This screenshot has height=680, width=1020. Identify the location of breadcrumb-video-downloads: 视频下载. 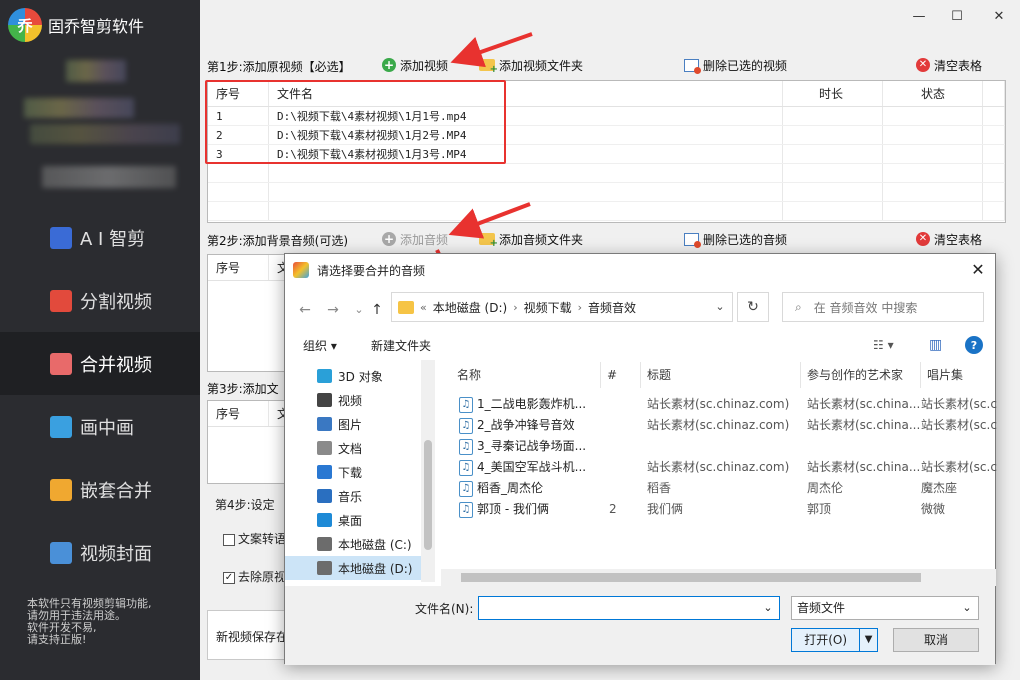
(548, 307).